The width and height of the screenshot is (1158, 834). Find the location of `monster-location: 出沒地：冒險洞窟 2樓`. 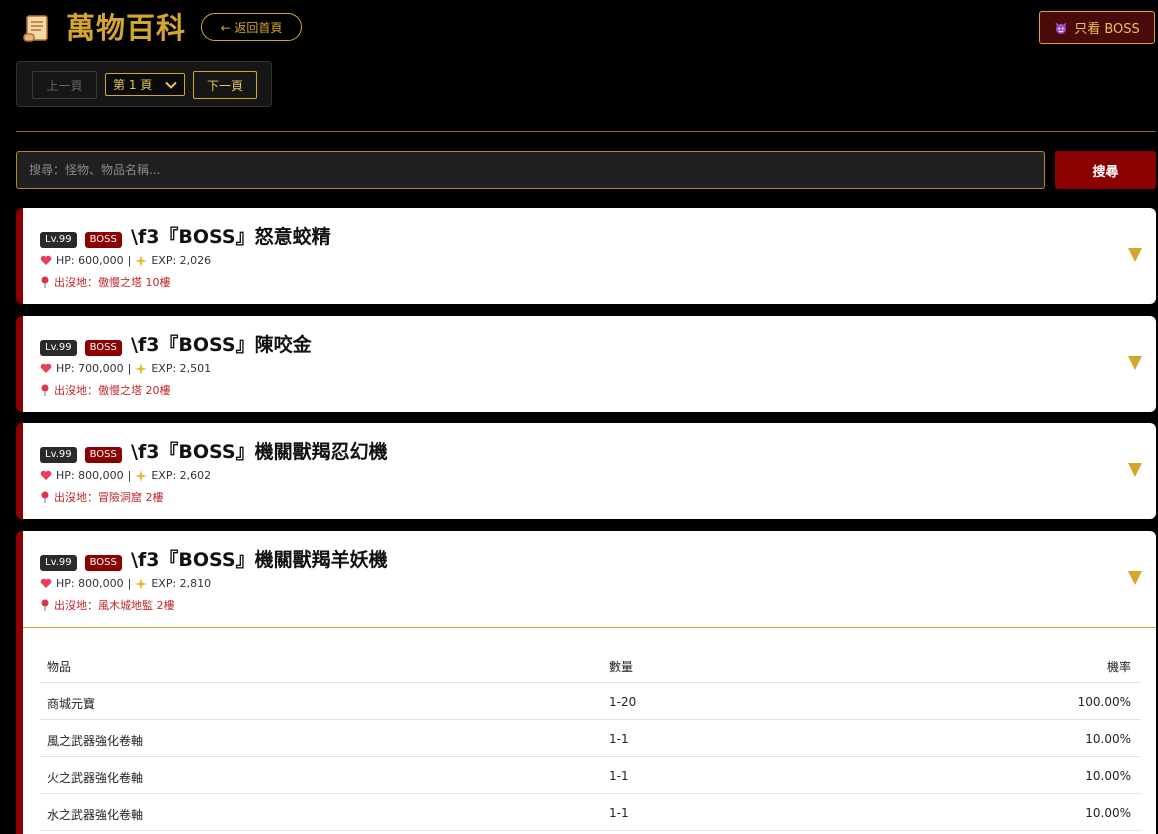

monster-location: 出沒地：冒險洞窟 2樓 is located at coordinates (102, 497).